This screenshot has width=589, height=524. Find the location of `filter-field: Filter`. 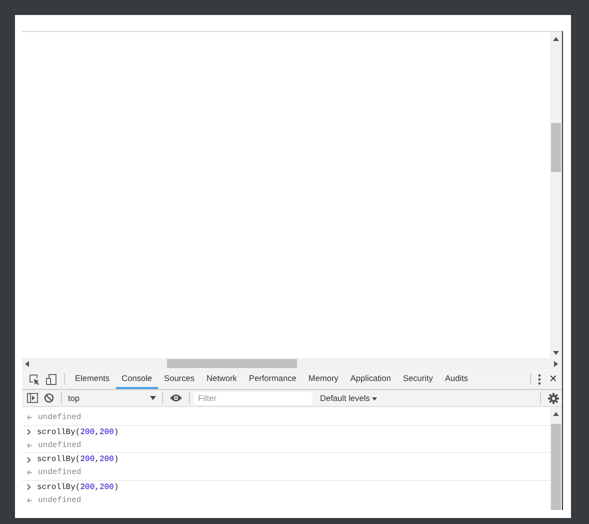

filter-field: Filter is located at coordinates (253, 398).